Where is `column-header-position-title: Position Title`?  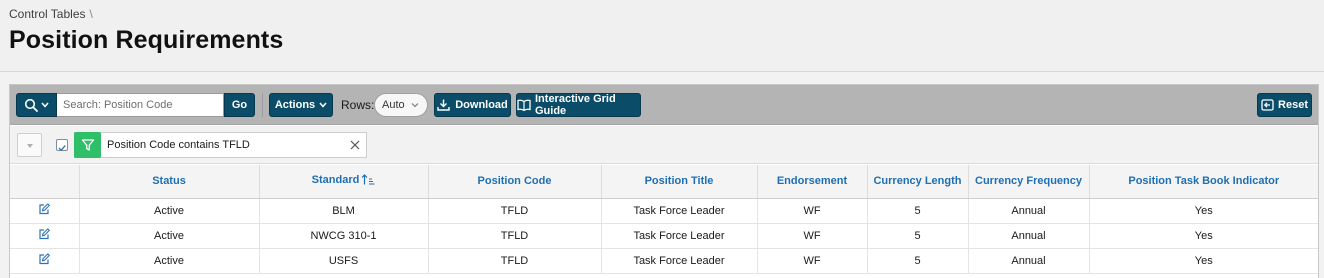
column-header-position-title: Position Title is located at coordinates (679, 182).